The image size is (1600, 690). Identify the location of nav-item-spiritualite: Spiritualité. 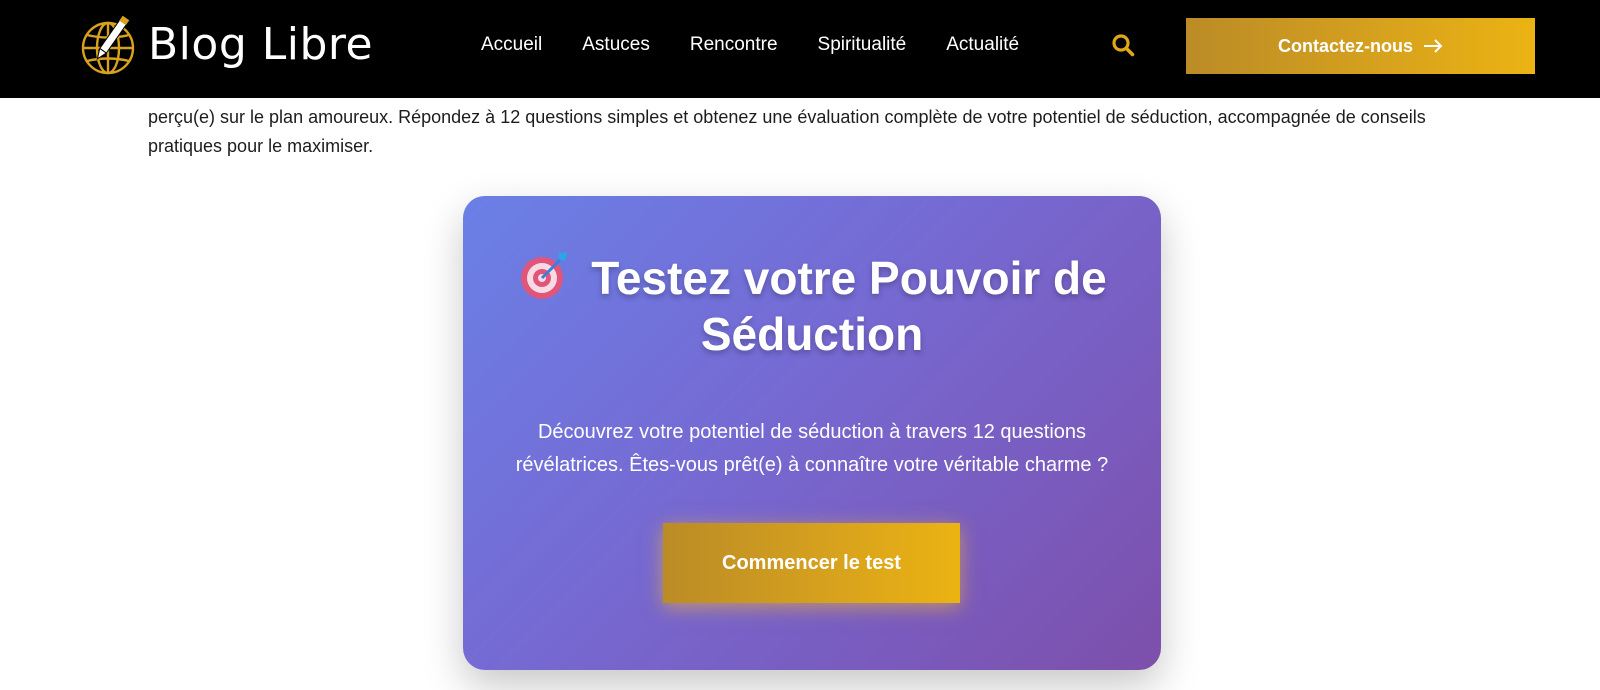
(862, 45).